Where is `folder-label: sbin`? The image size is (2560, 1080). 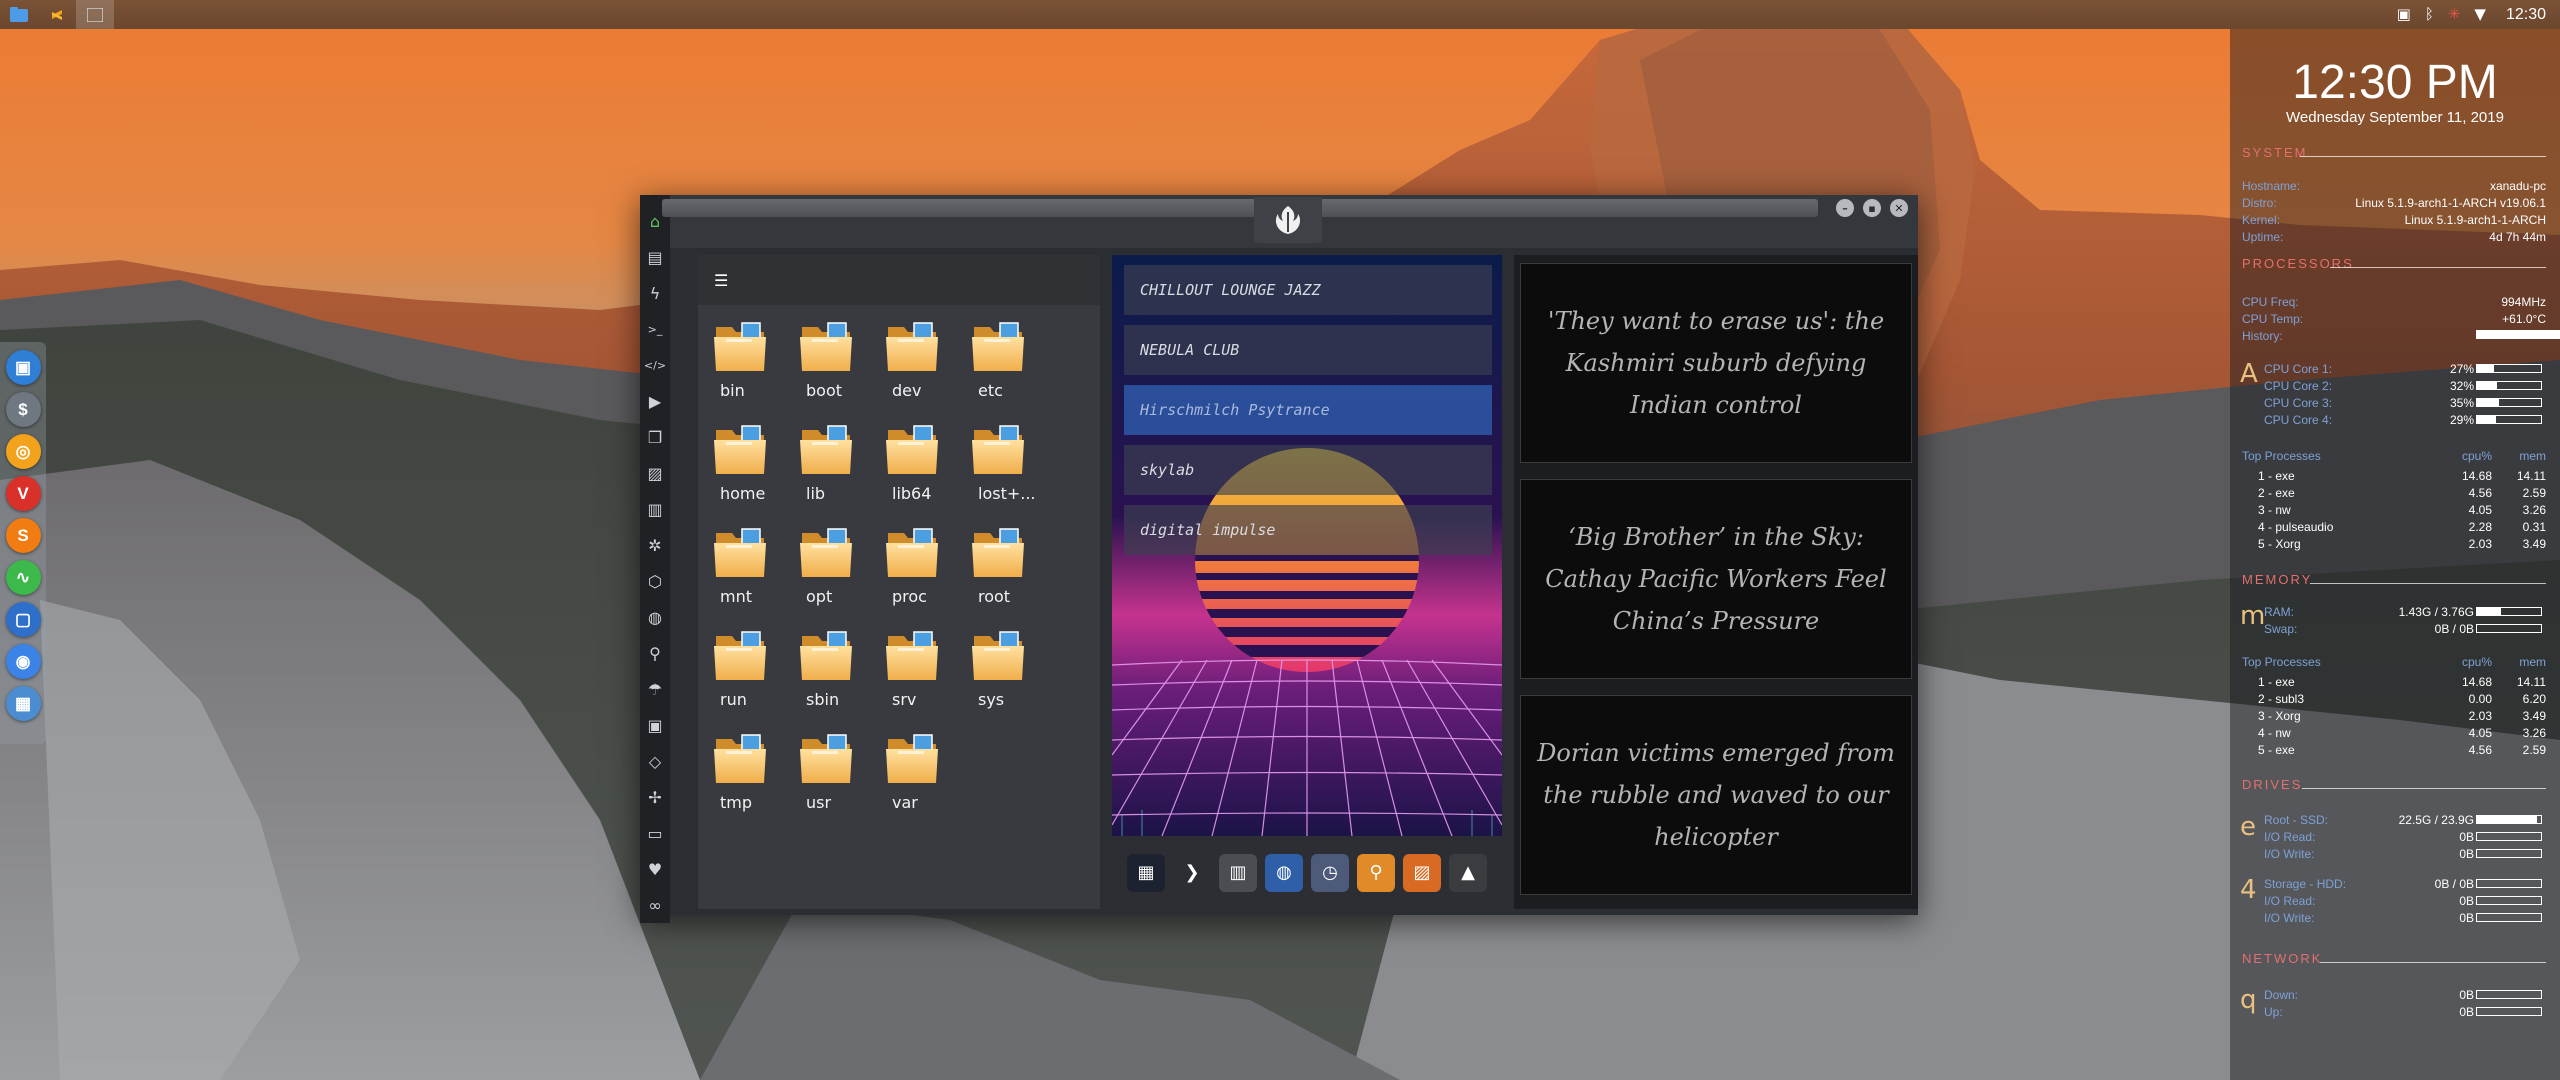
folder-label: sbin is located at coordinates (823, 699).